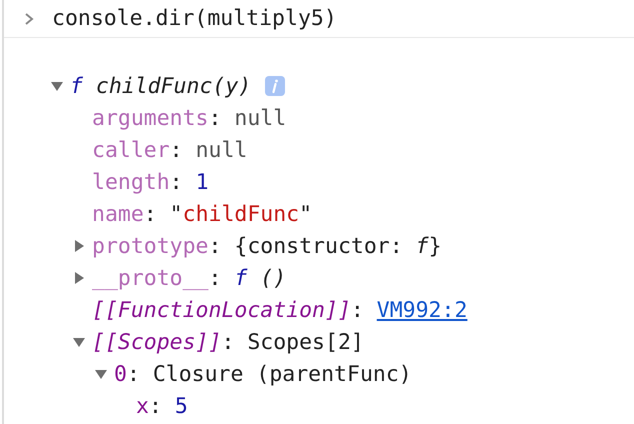 This screenshot has height=424, width=634. Describe the element at coordinates (280, 310) in the screenshot. I see `property-line: [[FunctionLocation]]: VM992:2` at that location.